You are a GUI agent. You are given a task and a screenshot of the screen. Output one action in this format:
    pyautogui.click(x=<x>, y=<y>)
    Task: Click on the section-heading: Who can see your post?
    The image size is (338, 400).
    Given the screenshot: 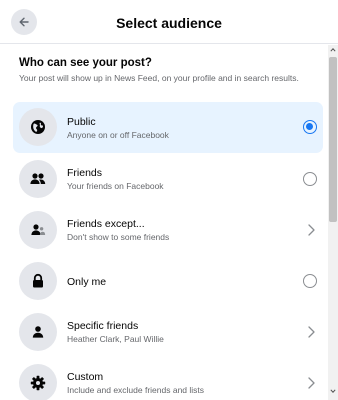 What is the action you would take?
    pyautogui.click(x=85, y=63)
    